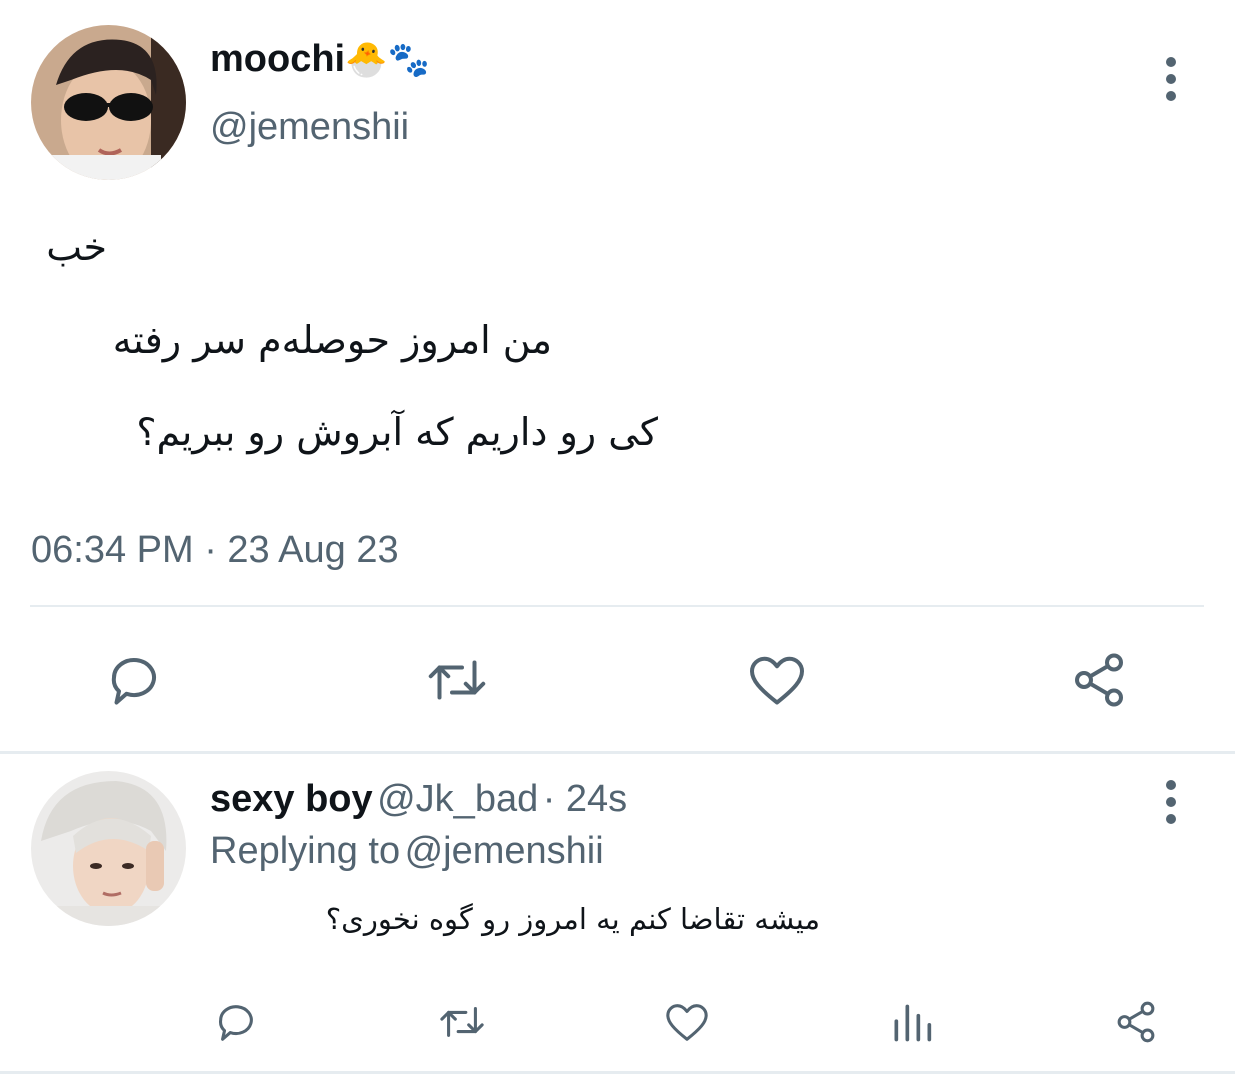 The height and width of the screenshot is (1074, 1235). Describe the element at coordinates (134, 680) in the screenshot. I see `reply-icon` at that location.